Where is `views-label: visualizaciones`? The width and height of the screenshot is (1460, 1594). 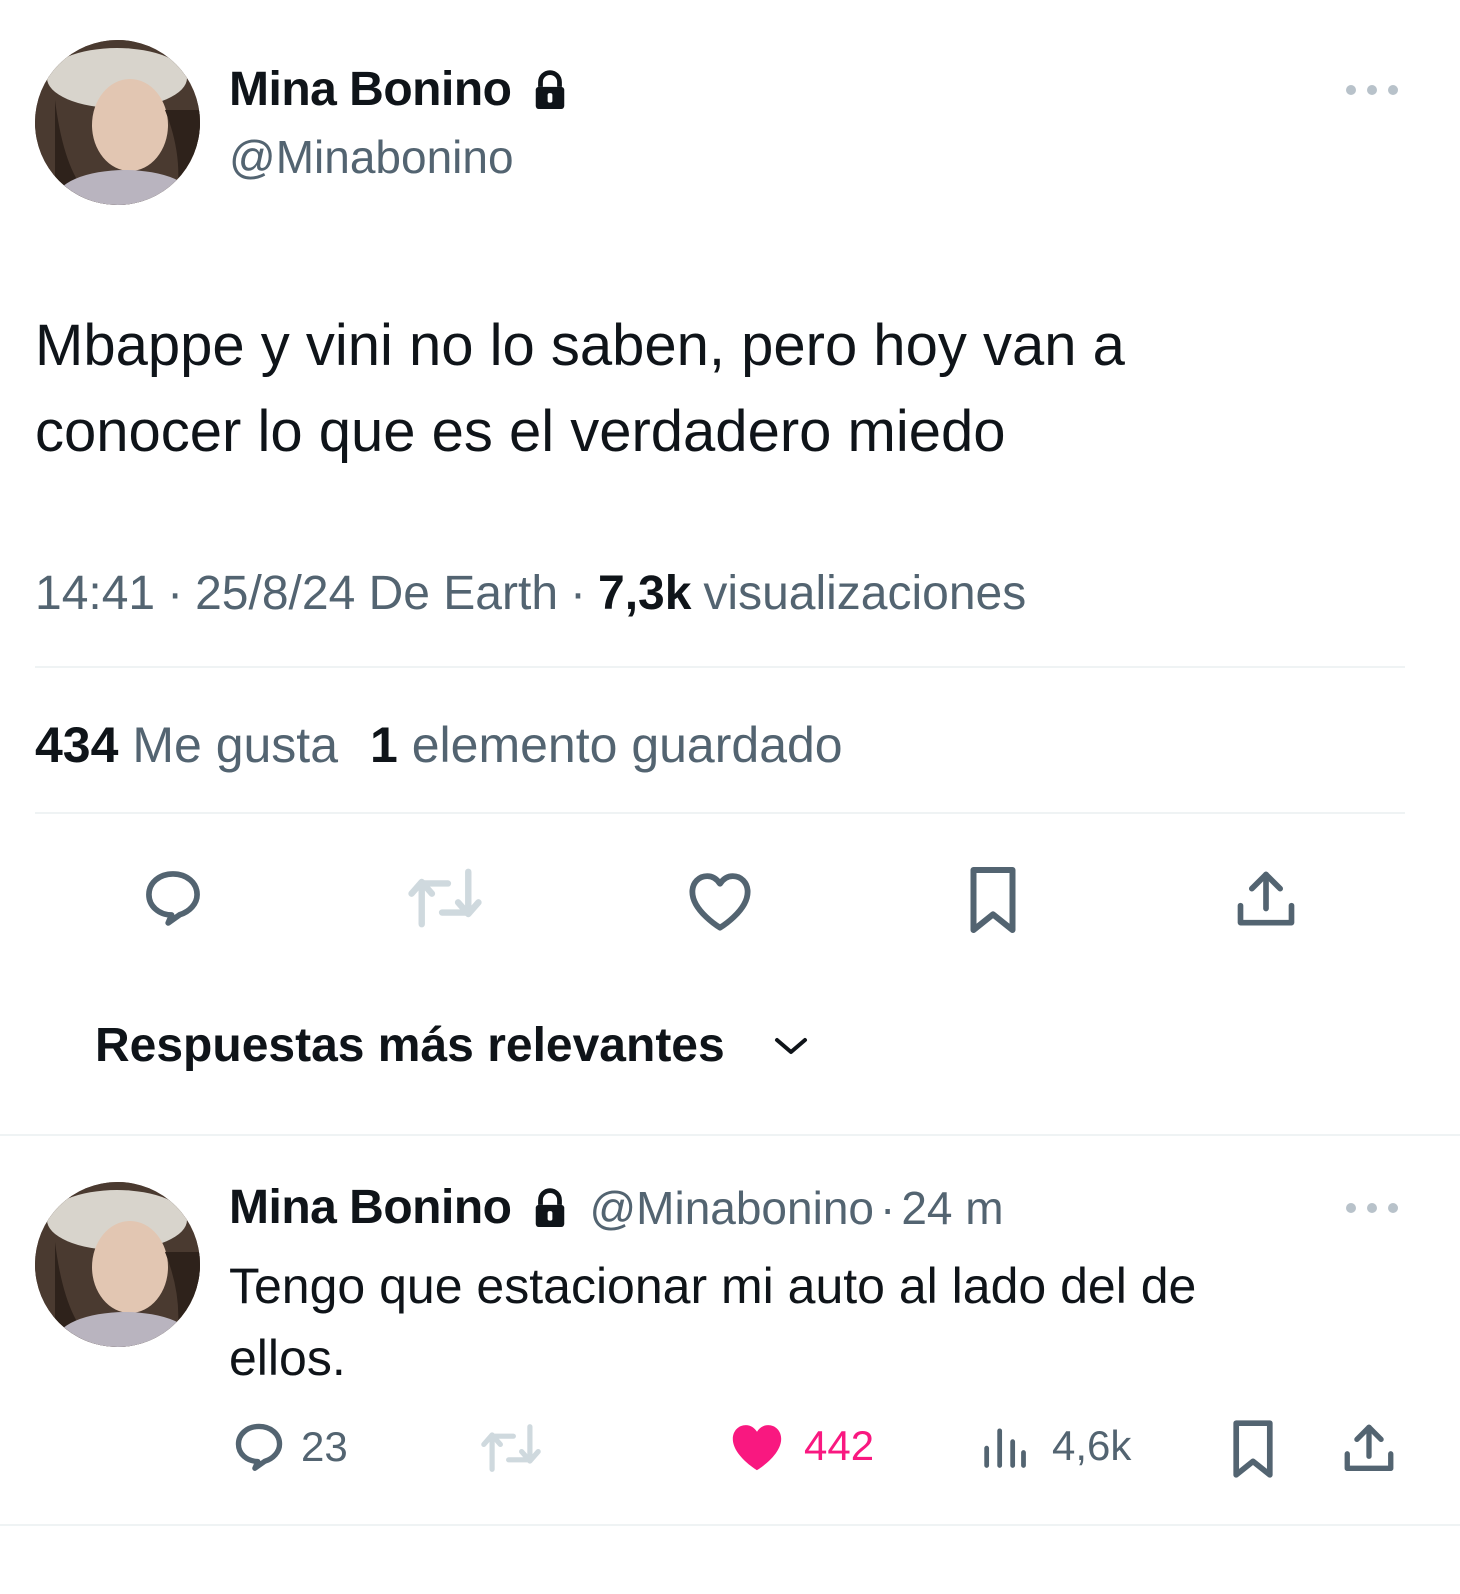
views-label: visualizaciones is located at coordinates (865, 593).